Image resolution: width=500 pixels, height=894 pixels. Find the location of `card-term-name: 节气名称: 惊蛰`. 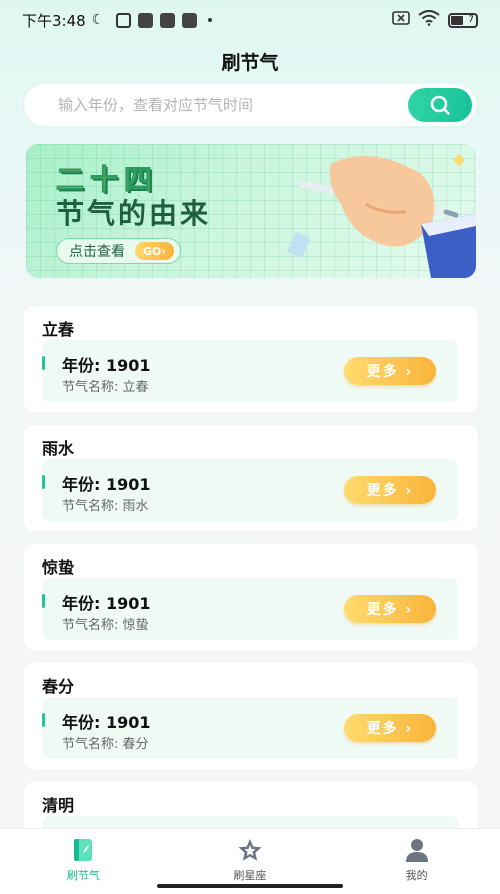

card-term-name: 节气名称: 惊蛰 is located at coordinates (105, 625).